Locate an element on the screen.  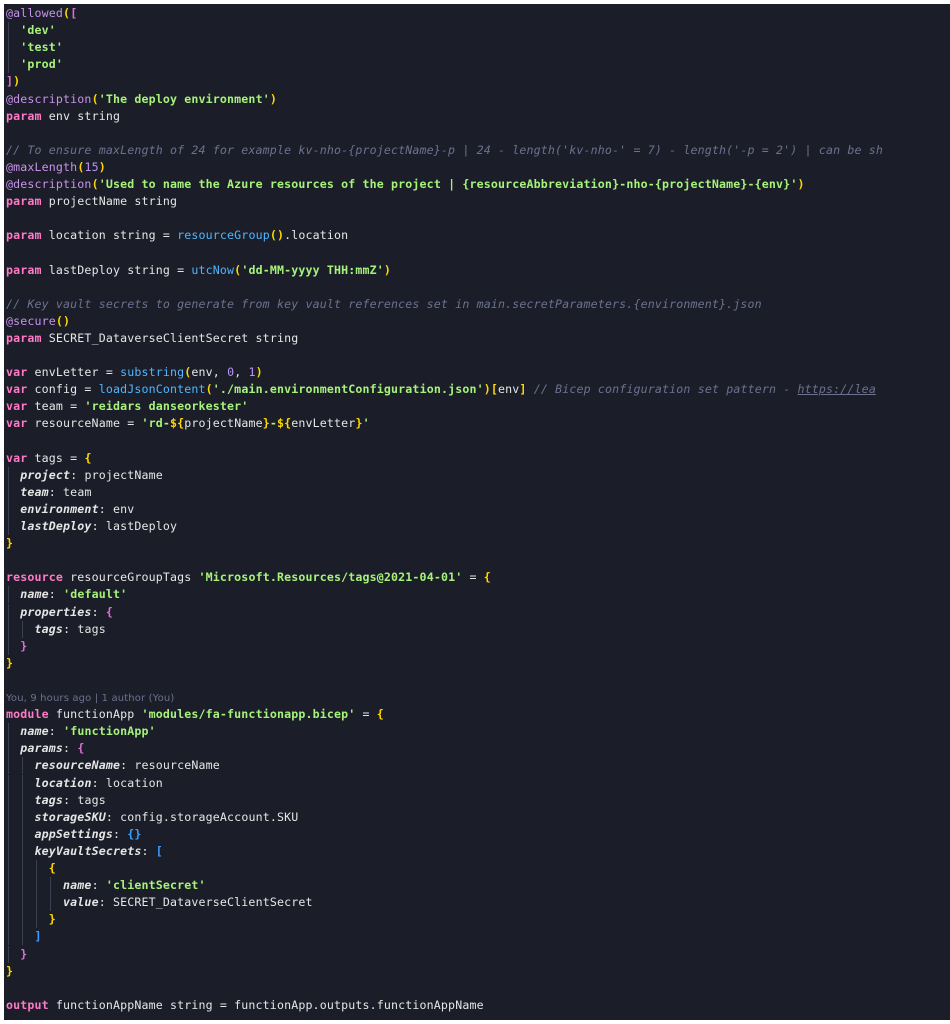
code-token: project is located at coordinates (45, 474).